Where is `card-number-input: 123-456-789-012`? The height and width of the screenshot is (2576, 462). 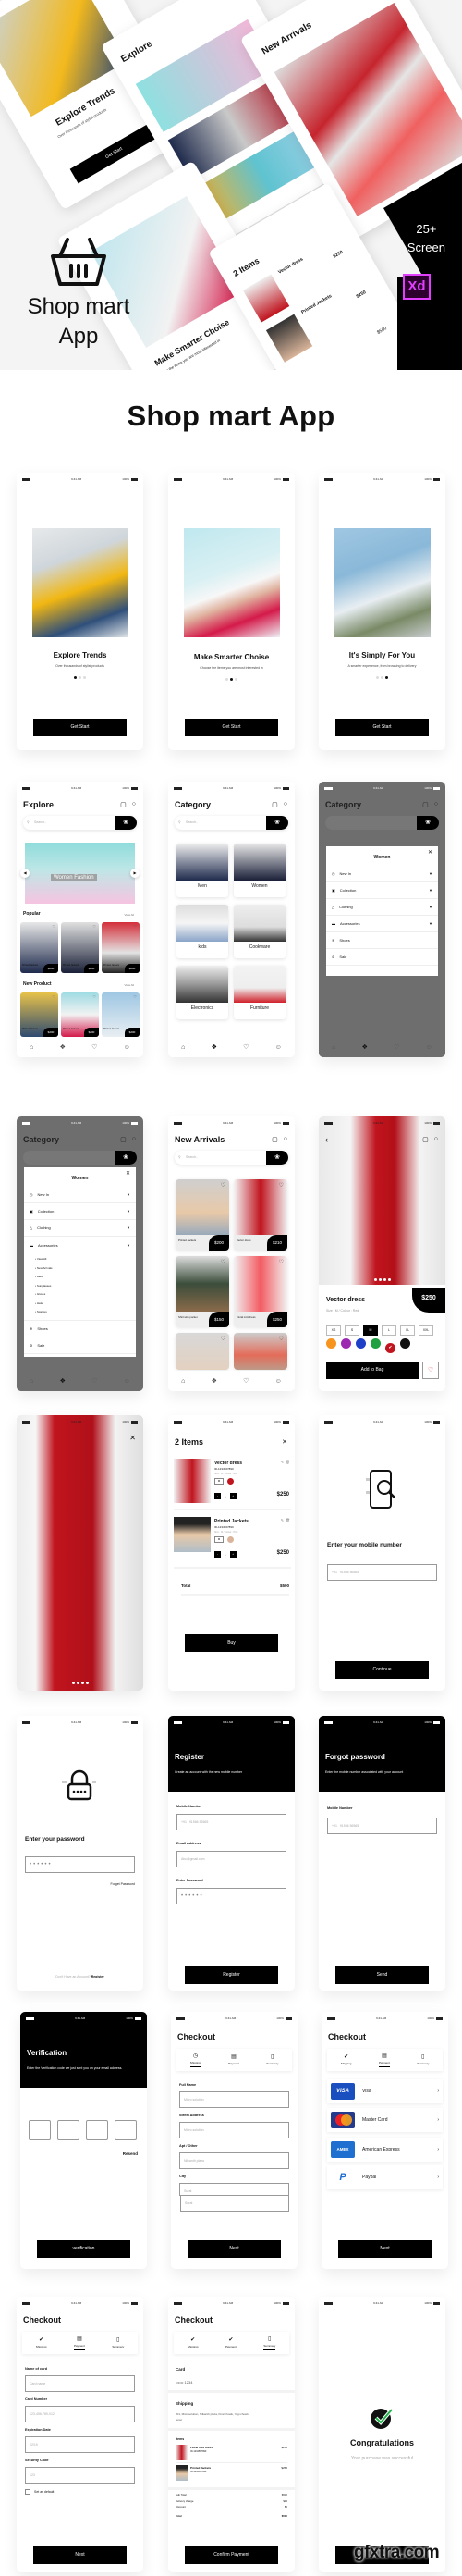 card-number-input: 123-456-789-012 is located at coordinates (80, 2414).